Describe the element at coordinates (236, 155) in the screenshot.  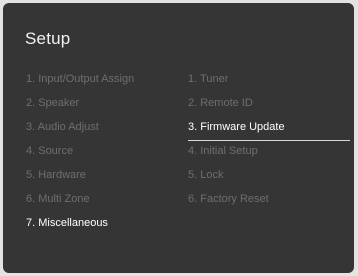
I see `submenu-item-initial-setup: 4. Initial Setup` at that location.